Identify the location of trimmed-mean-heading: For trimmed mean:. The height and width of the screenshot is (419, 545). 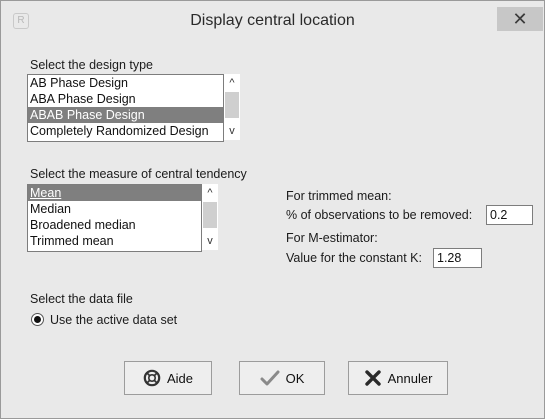
(339, 196).